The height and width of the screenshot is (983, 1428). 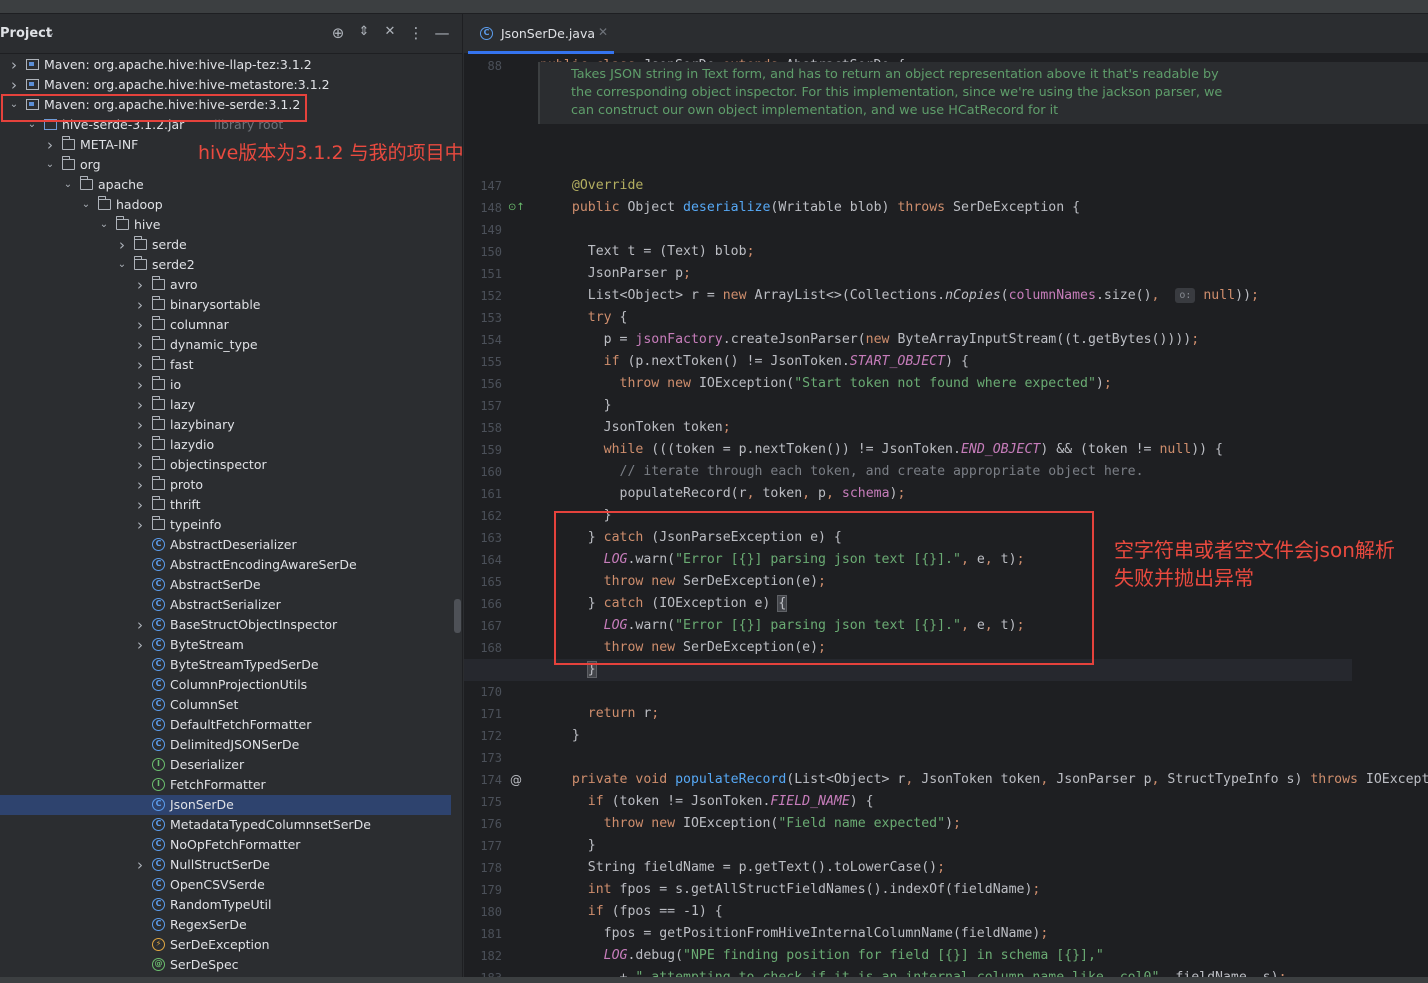 I want to click on code-line: if (fpos == -1) {, so click(x=655, y=911).